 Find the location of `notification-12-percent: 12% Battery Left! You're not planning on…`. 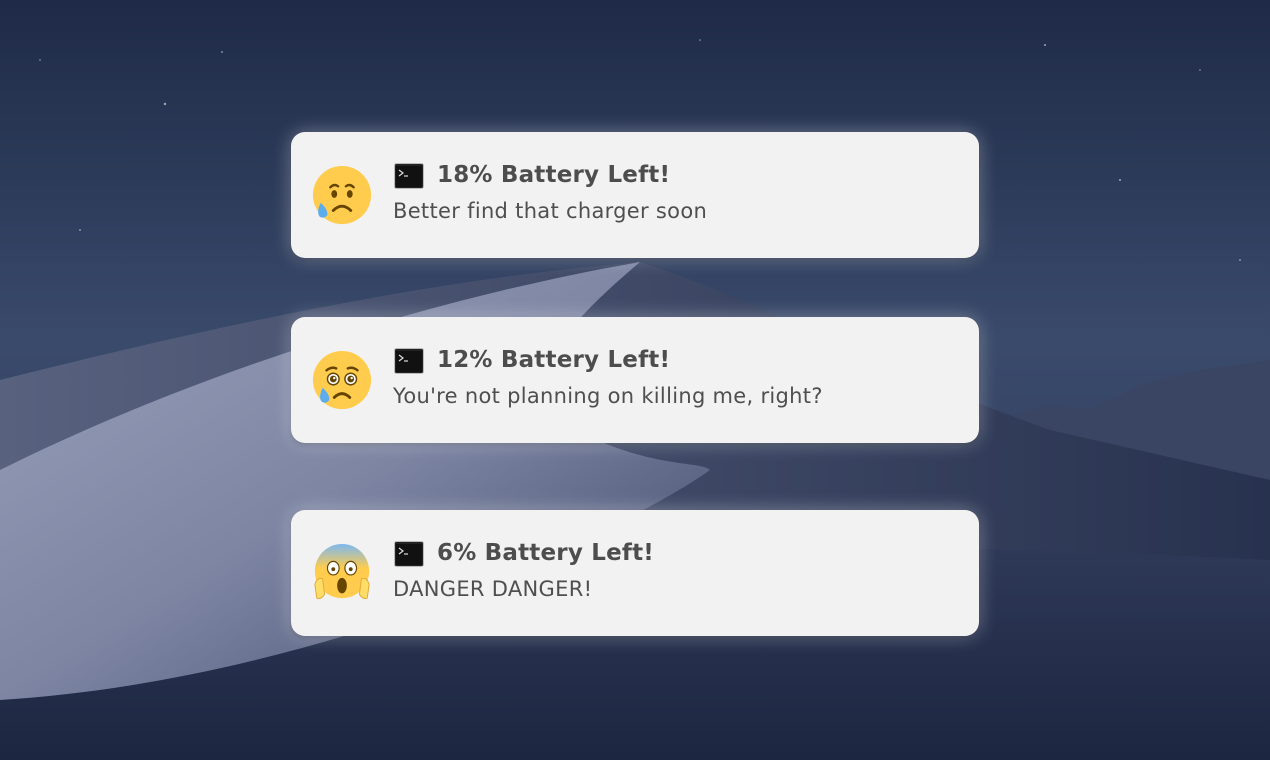

notification-12-percent: 12% Battery Left! You're not planning on… is located at coordinates (635, 380).